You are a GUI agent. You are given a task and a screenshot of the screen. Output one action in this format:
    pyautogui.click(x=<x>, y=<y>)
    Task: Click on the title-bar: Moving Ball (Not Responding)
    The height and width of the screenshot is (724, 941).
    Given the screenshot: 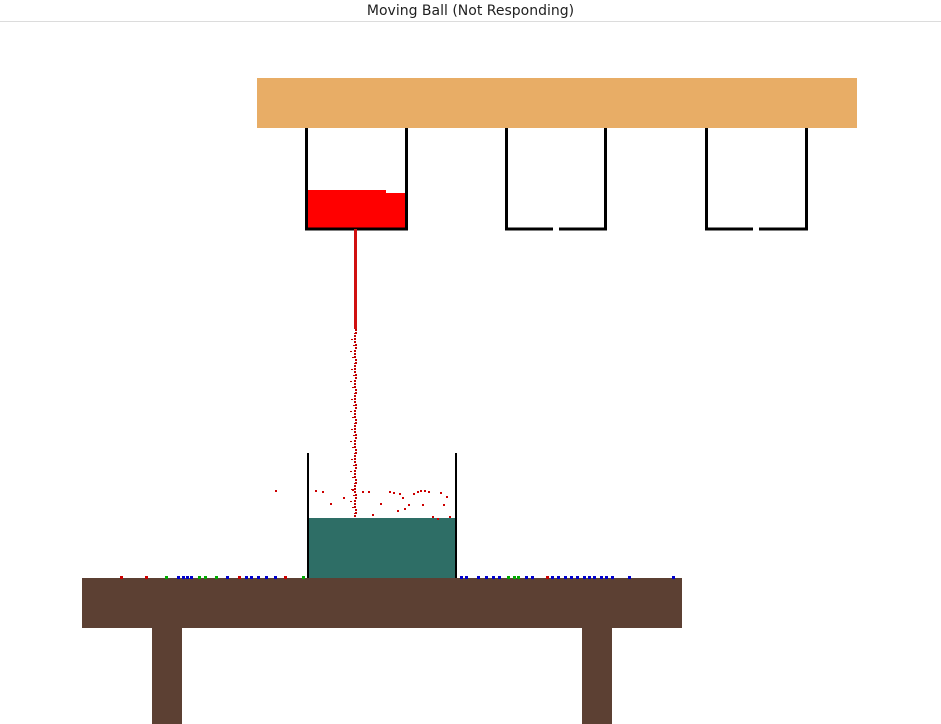 What is the action you would take?
    pyautogui.click(x=470, y=11)
    